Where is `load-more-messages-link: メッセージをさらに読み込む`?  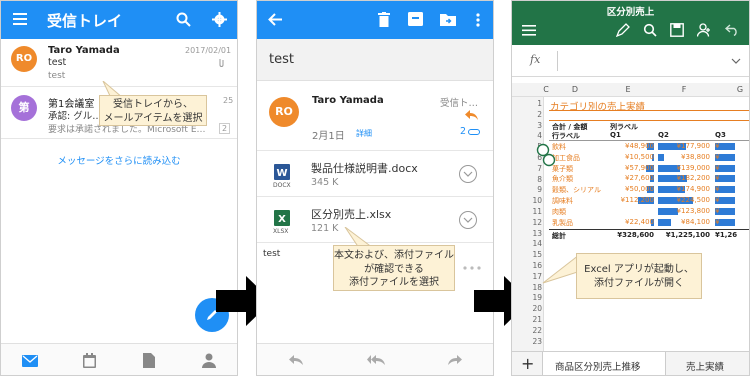 load-more-messages-link: メッセージをさらに読み込む is located at coordinates (119, 160).